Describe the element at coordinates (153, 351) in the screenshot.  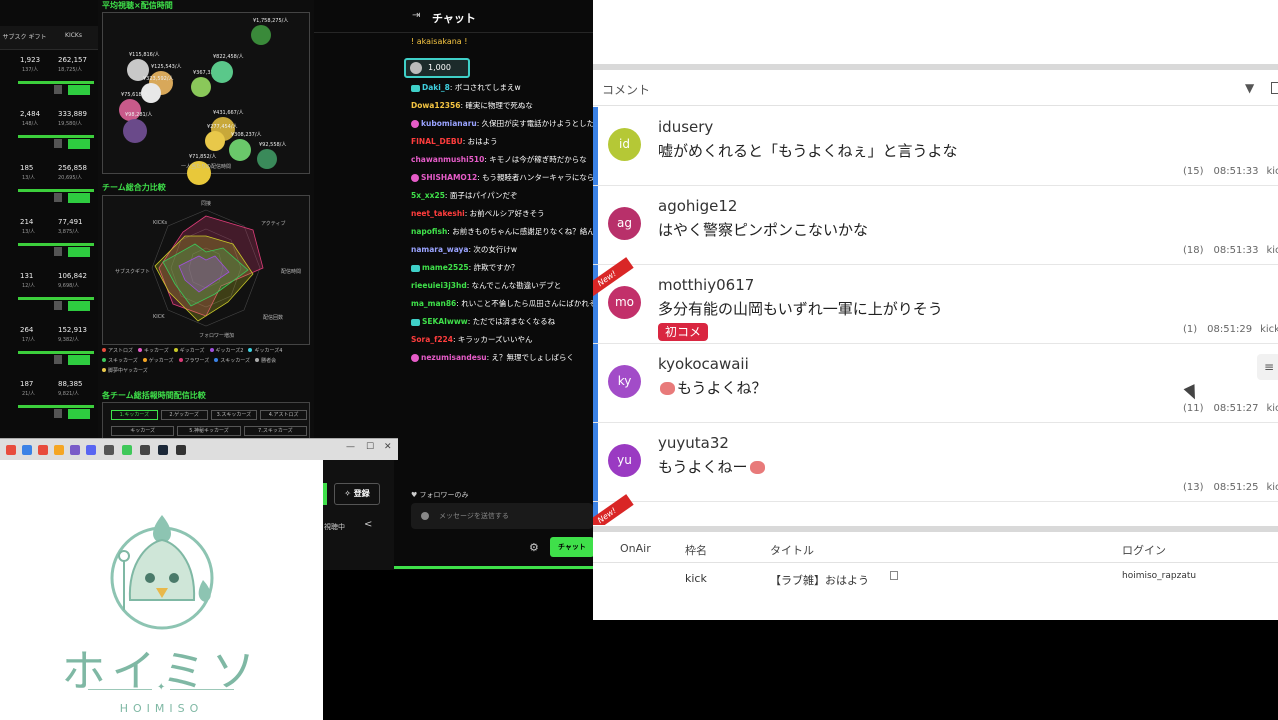
I see `legend-item: キッカーズ` at that location.